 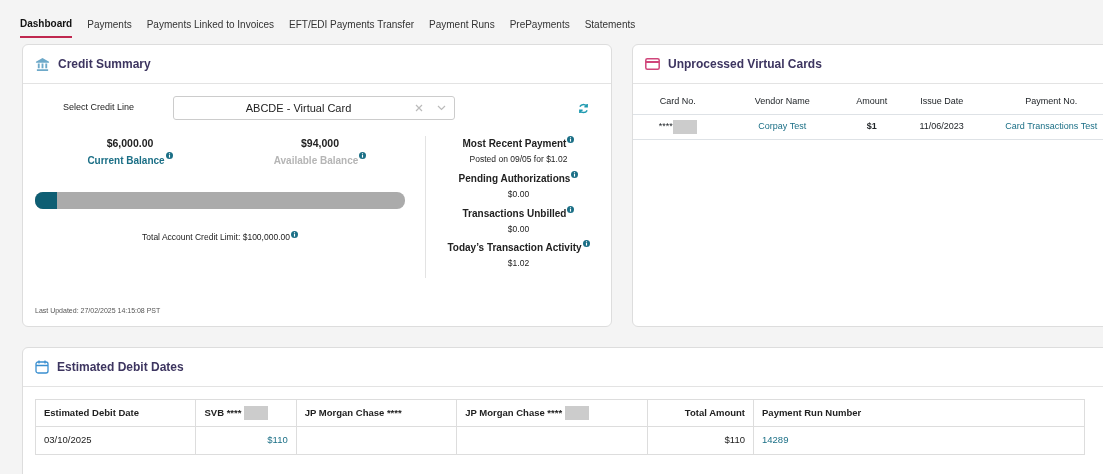 I want to click on field-label: Select Credit Line, so click(x=99, y=108).